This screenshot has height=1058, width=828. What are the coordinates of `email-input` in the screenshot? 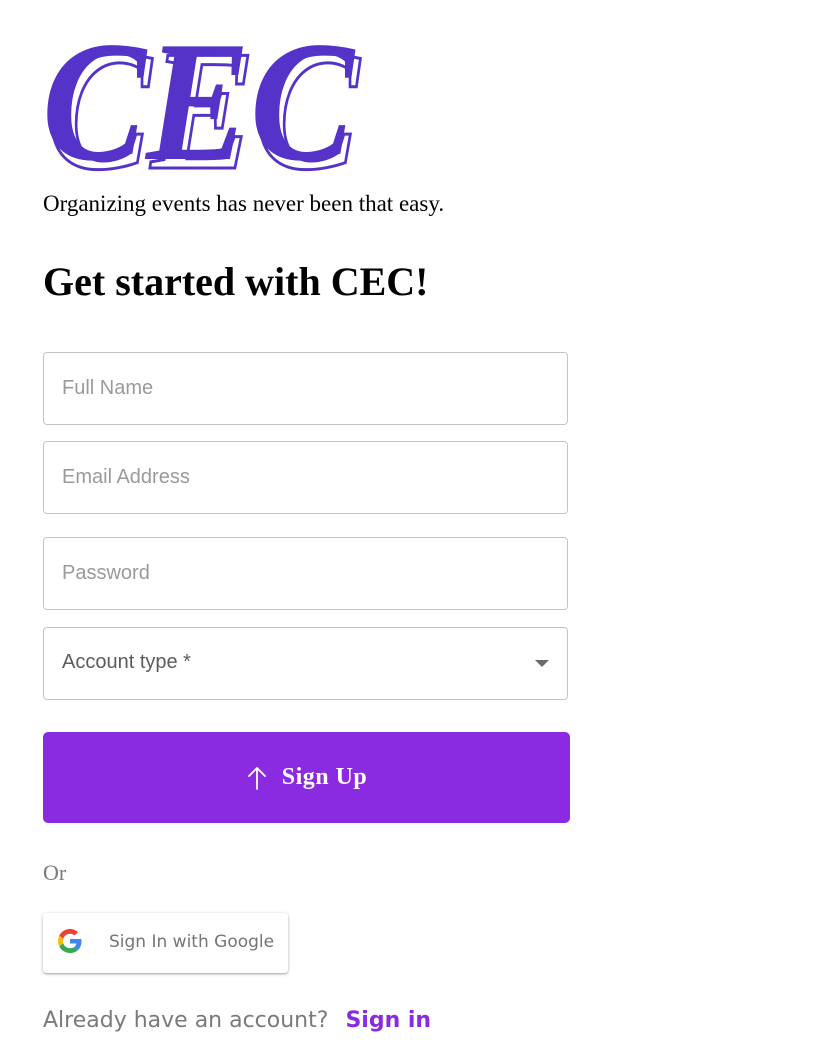 It's located at (305, 477).